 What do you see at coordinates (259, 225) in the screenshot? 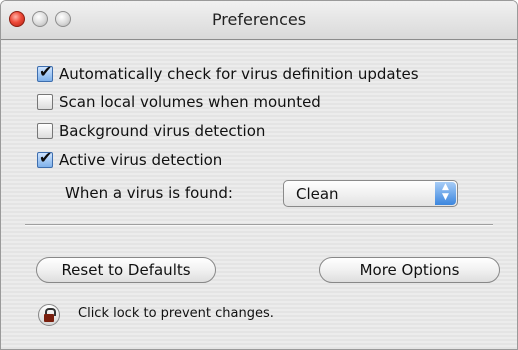
I see `divider` at bounding box center [259, 225].